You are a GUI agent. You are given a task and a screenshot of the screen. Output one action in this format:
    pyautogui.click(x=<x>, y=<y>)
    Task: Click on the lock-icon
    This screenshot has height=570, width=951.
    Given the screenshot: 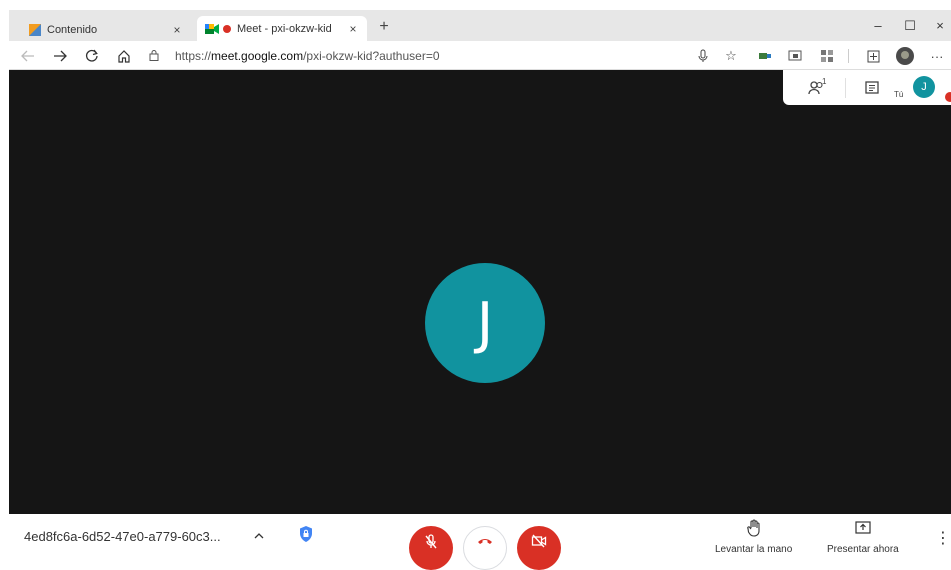 What is the action you would take?
    pyautogui.click(x=158, y=56)
    